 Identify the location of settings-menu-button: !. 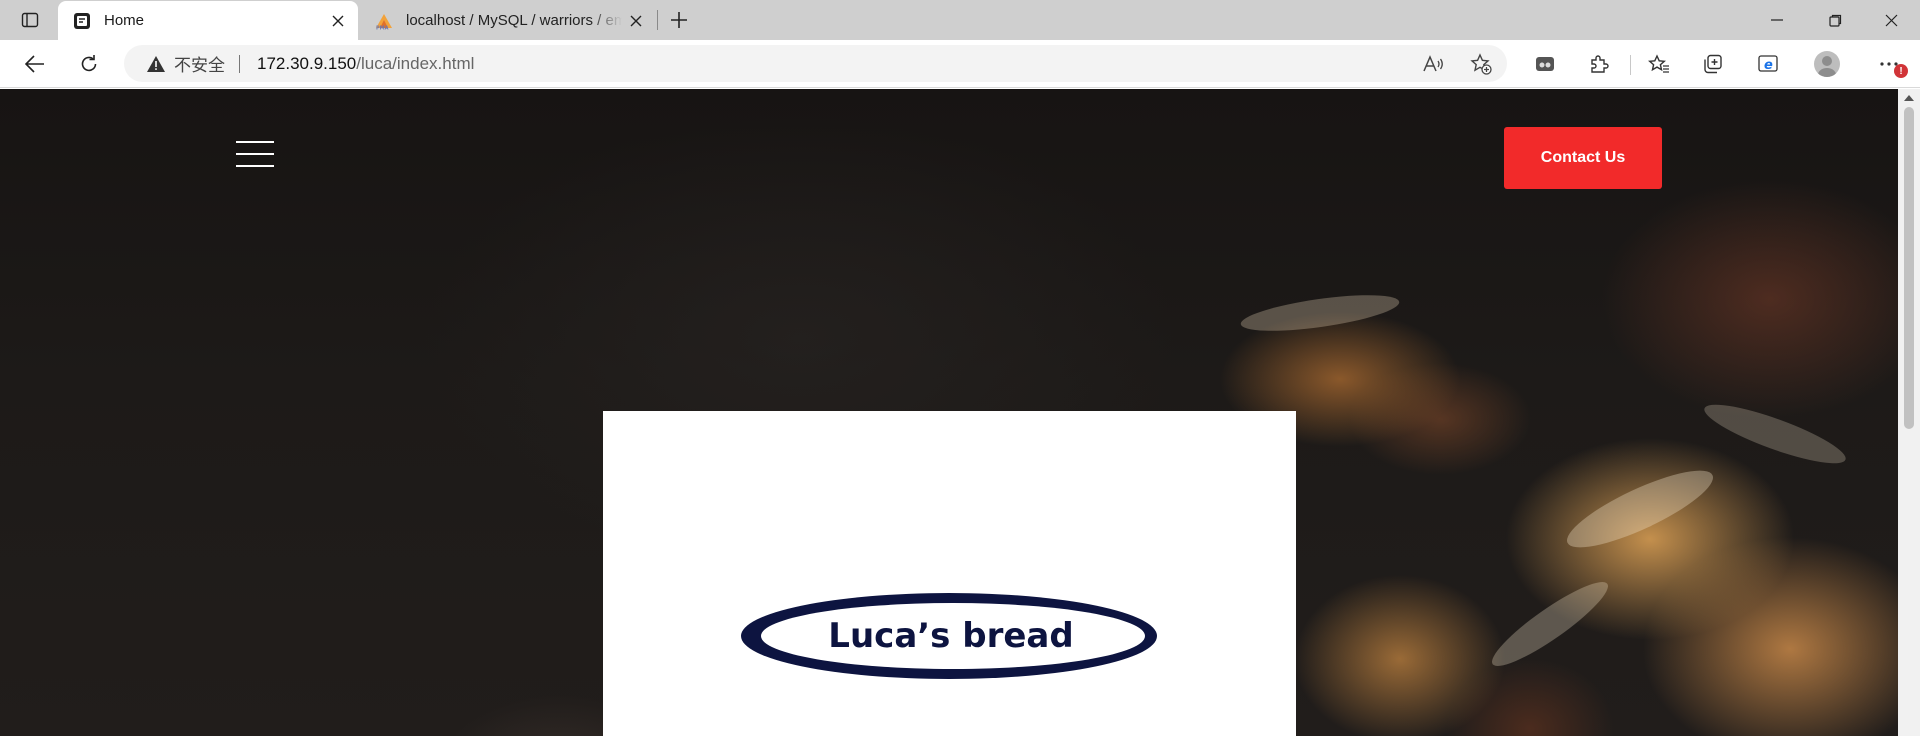
(1889, 64).